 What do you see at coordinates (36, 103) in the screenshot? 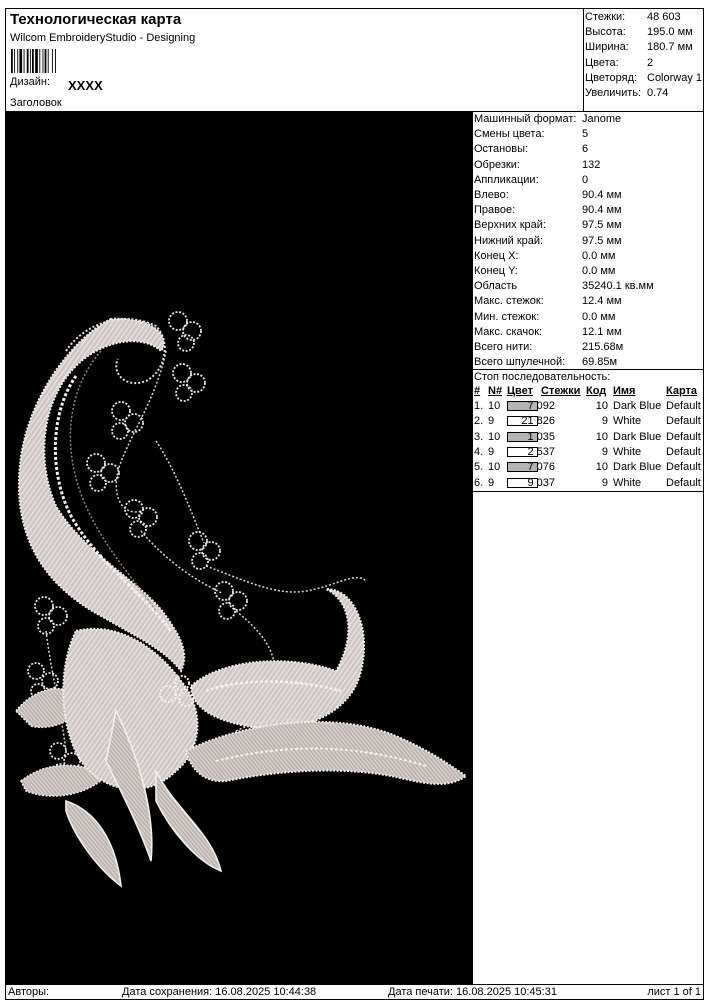
I see `heading-label: Заголовок` at bounding box center [36, 103].